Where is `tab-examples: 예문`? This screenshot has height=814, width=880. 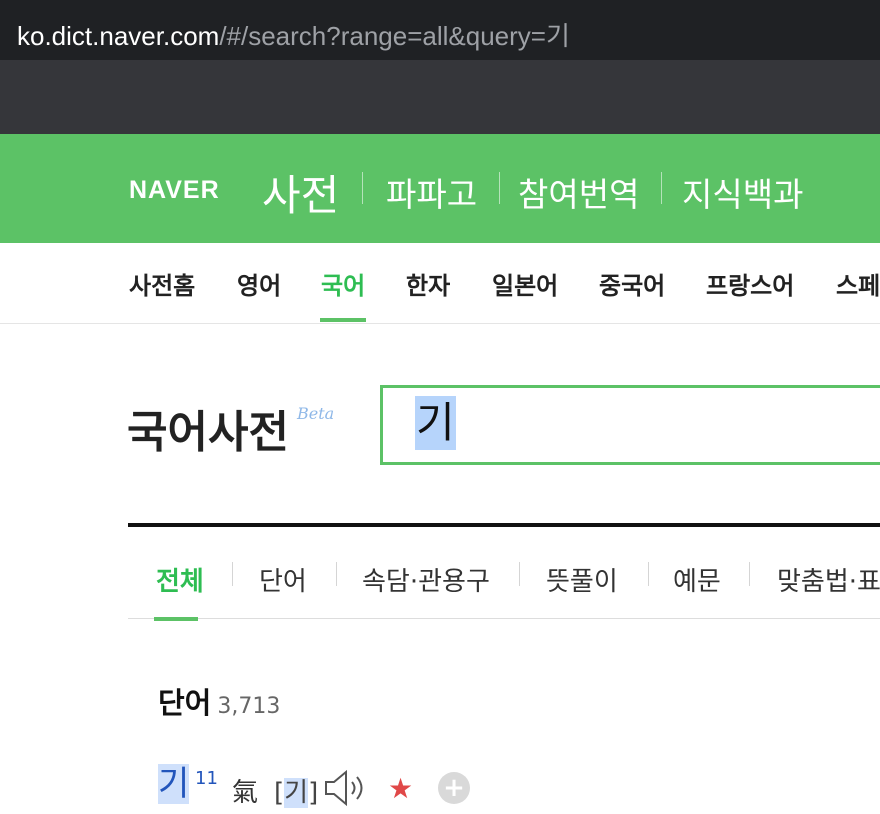
tab-examples: 예문 is located at coordinates (697, 579).